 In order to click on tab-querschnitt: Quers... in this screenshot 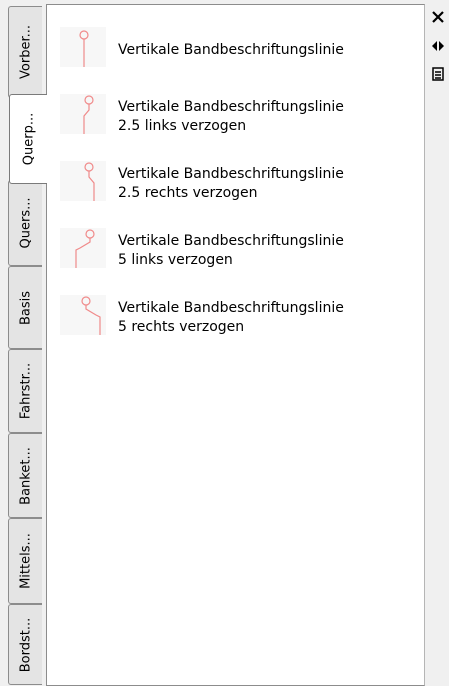, I will do `click(25, 223)`.